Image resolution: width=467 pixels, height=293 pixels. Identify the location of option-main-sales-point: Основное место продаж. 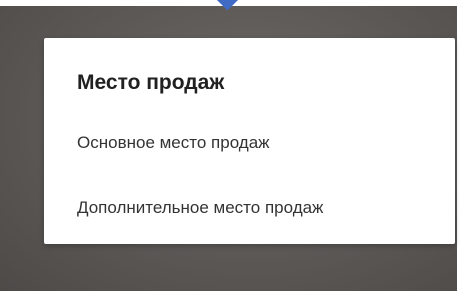
(173, 143).